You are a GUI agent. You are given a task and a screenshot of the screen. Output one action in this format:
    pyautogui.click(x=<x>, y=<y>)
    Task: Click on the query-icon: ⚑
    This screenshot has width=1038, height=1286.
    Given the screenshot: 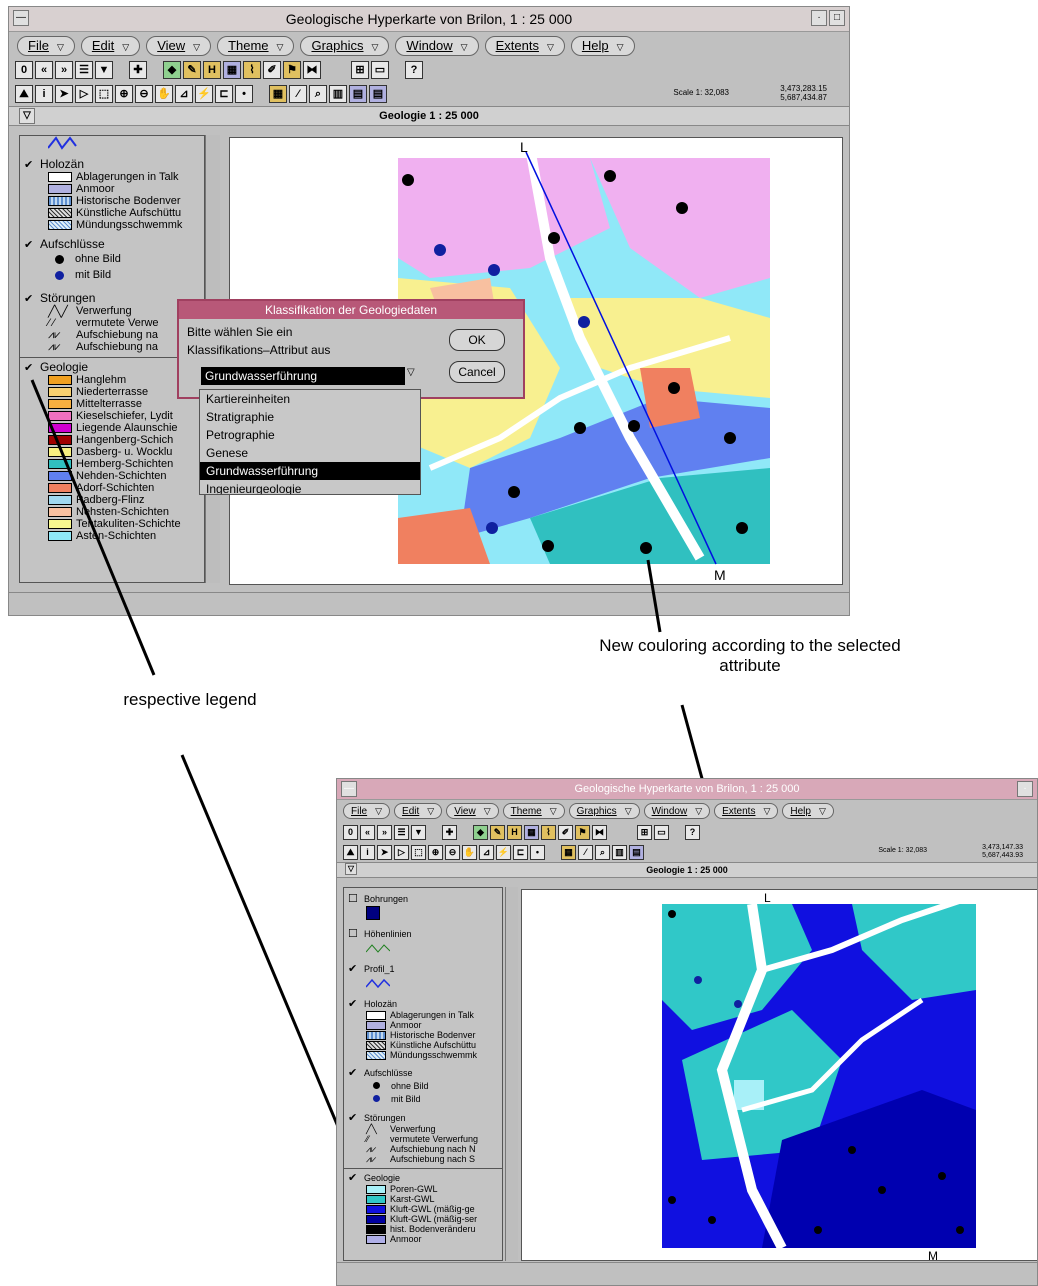 What is the action you would take?
    pyautogui.click(x=582, y=832)
    